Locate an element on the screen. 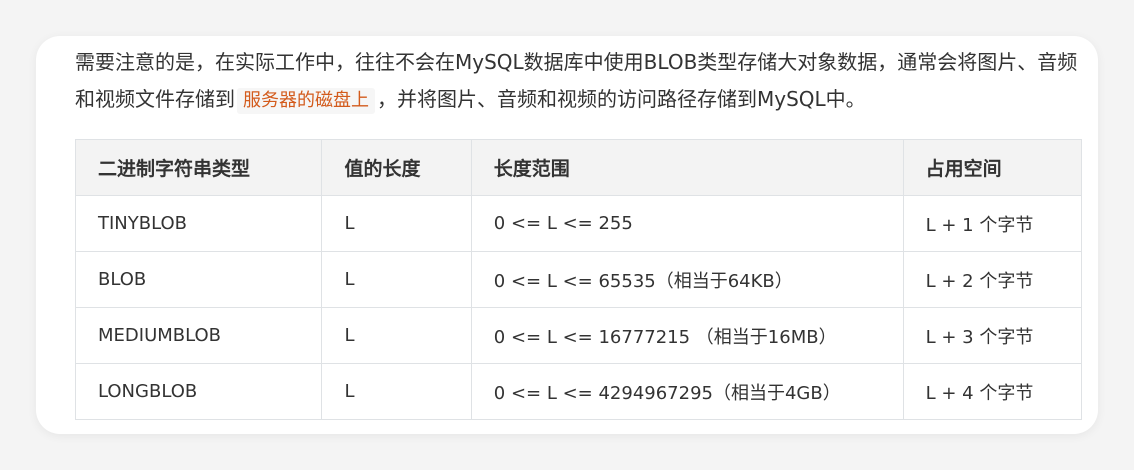 The height and width of the screenshot is (470, 1134). cell-type: LONGBLOB is located at coordinates (198, 391).